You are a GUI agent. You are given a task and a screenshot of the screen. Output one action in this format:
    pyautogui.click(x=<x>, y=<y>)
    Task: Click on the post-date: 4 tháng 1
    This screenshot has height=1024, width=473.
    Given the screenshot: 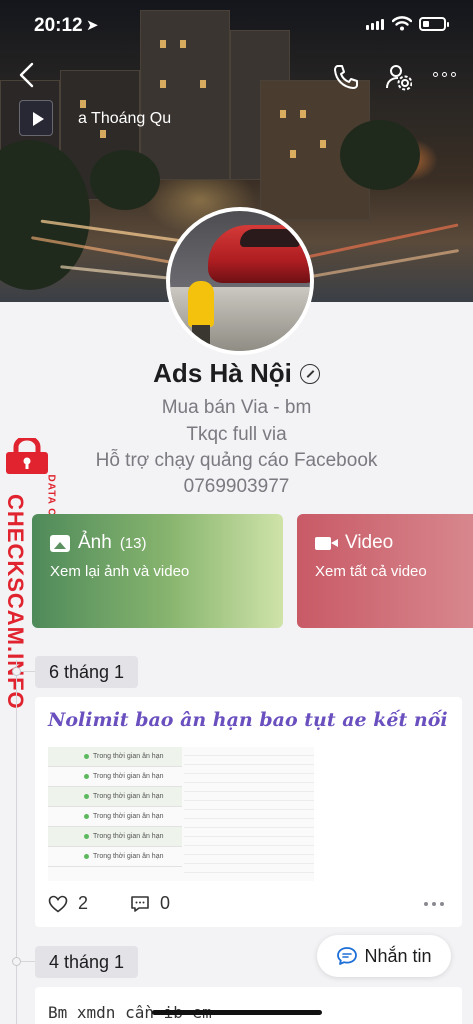 What is the action you would take?
    pyautogui.click(x=87, y=962)
    